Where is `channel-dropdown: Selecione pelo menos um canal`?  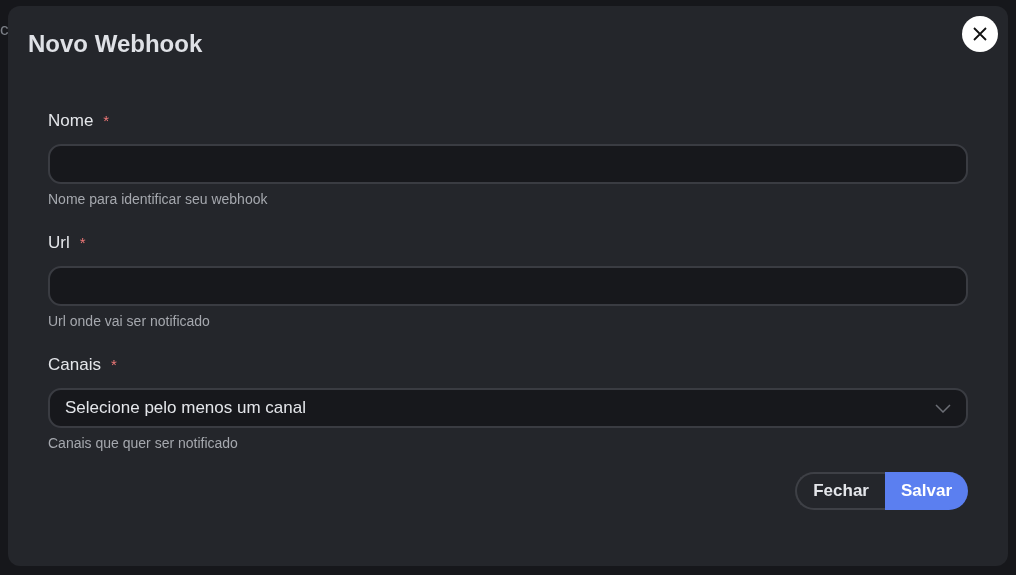
channel-dropdown: Selecione pelo menos um canal is located at coordinates (508, 408).